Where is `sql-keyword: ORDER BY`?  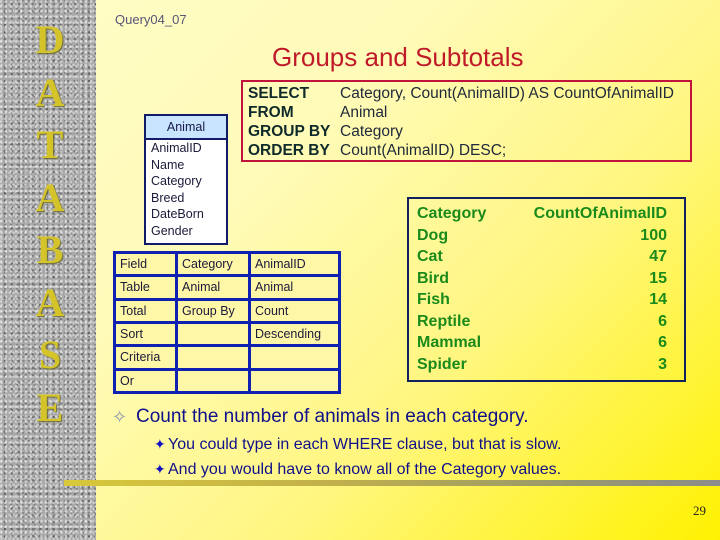 sql-keyword: ORDER BY is located at coordinates (289, 150).